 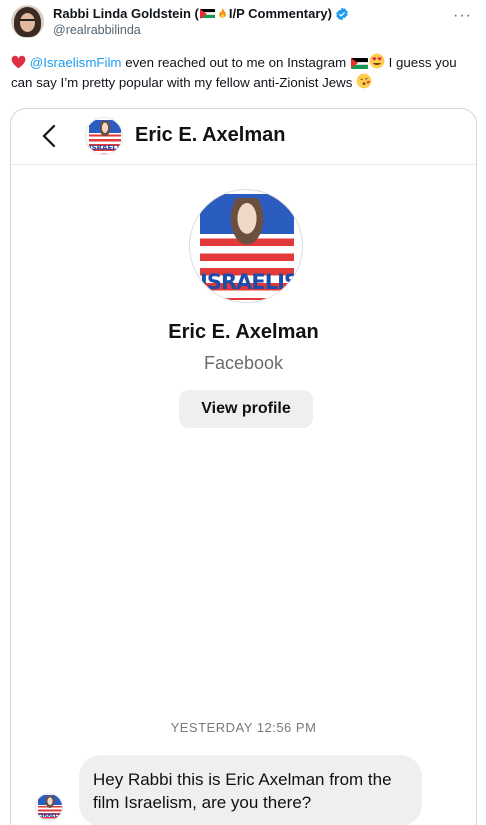 What do you see at coordinates (27, 21) in the screenshot?
I see `author-avatar` at bounding box center [27, 21].